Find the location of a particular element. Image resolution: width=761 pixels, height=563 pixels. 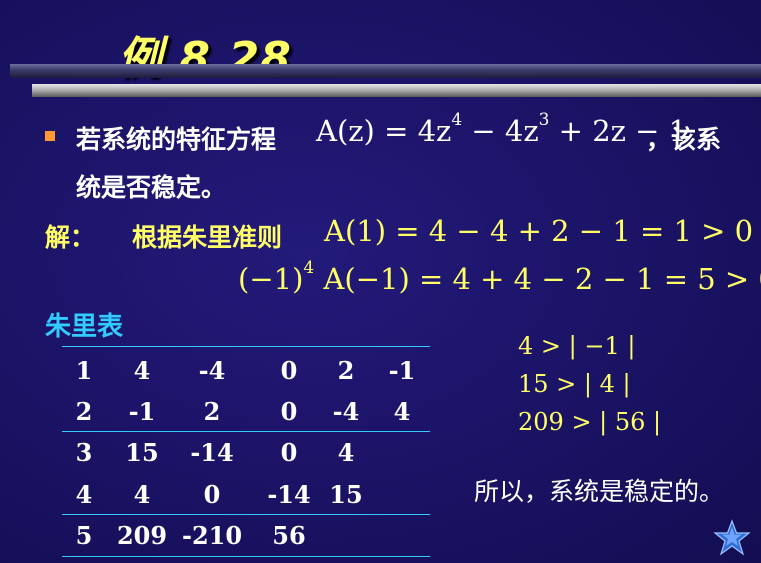

jury-table-heading: 朱里表 is located at coordinates (84, 327).